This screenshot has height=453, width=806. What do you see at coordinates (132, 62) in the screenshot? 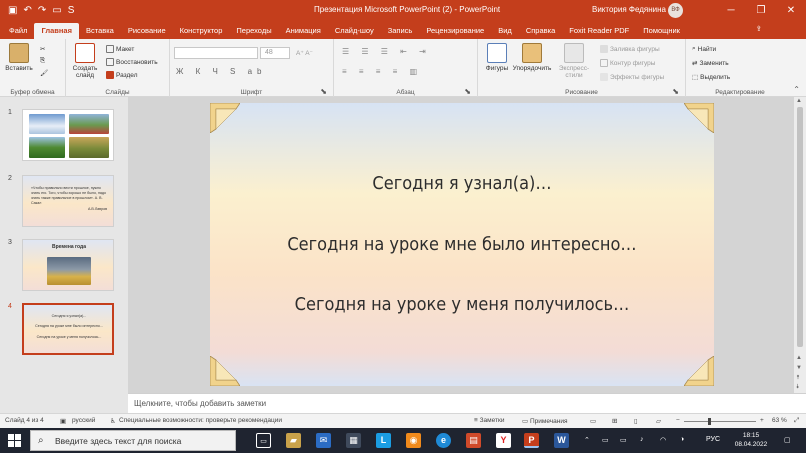
I see `reset-button: Восстановить` at bounding box center [132, 62].